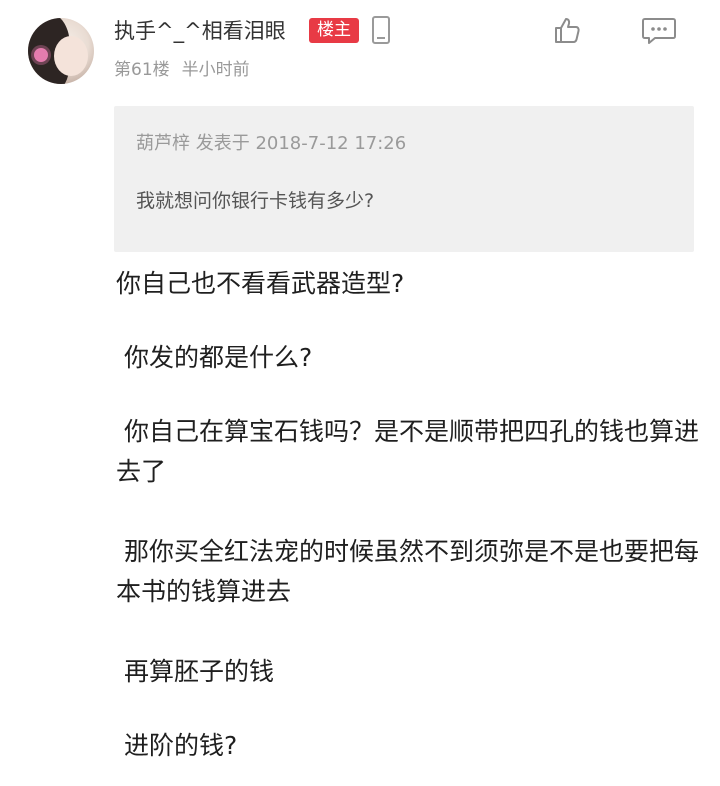 Image resolution: width=720 pixels, height=786 pixels. Describe the element at coordinates (407, 571) in the screenshot. I see `post-paragraph: 那你买全红法宠的时候虽然不到须弥是不是也要把每本书的钱算进去` at that location.